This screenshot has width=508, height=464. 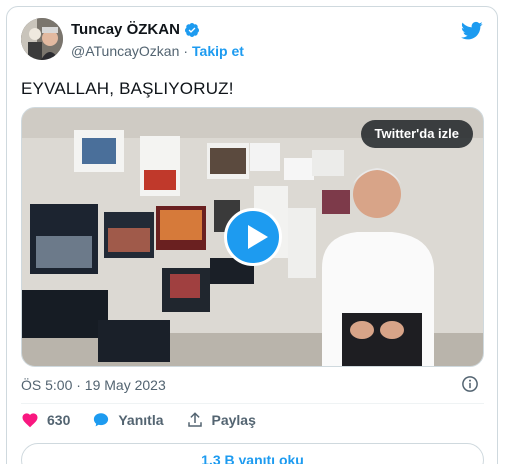 I want to click on watch-on-twitter-button: Twitter'da izle, so click(x=416, y=134).